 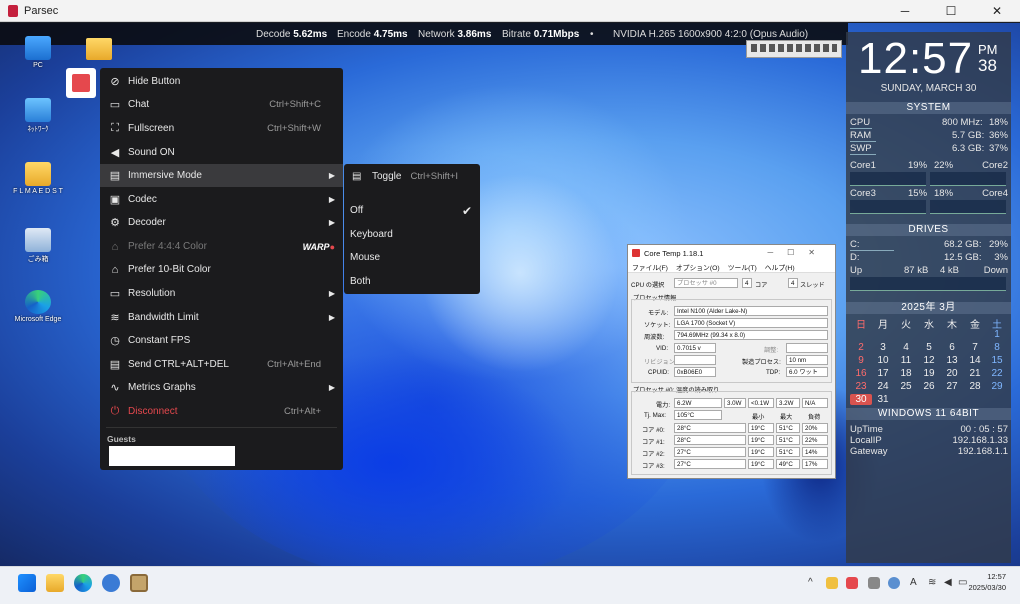 I want to click on start-icon, so click(x=27, y=583).